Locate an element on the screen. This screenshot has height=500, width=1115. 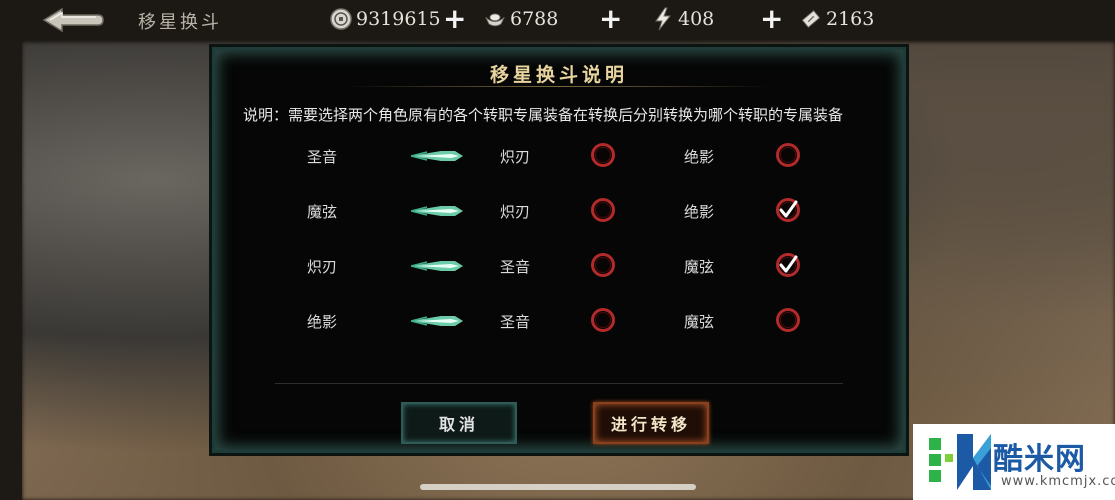
title-divider is located at coordinates (559, 86).